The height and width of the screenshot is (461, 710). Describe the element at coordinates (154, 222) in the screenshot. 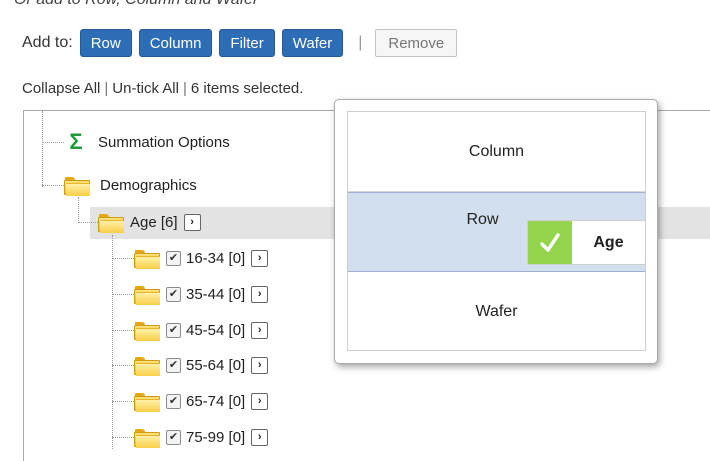

I see `age-label: Age [6]` at that location.